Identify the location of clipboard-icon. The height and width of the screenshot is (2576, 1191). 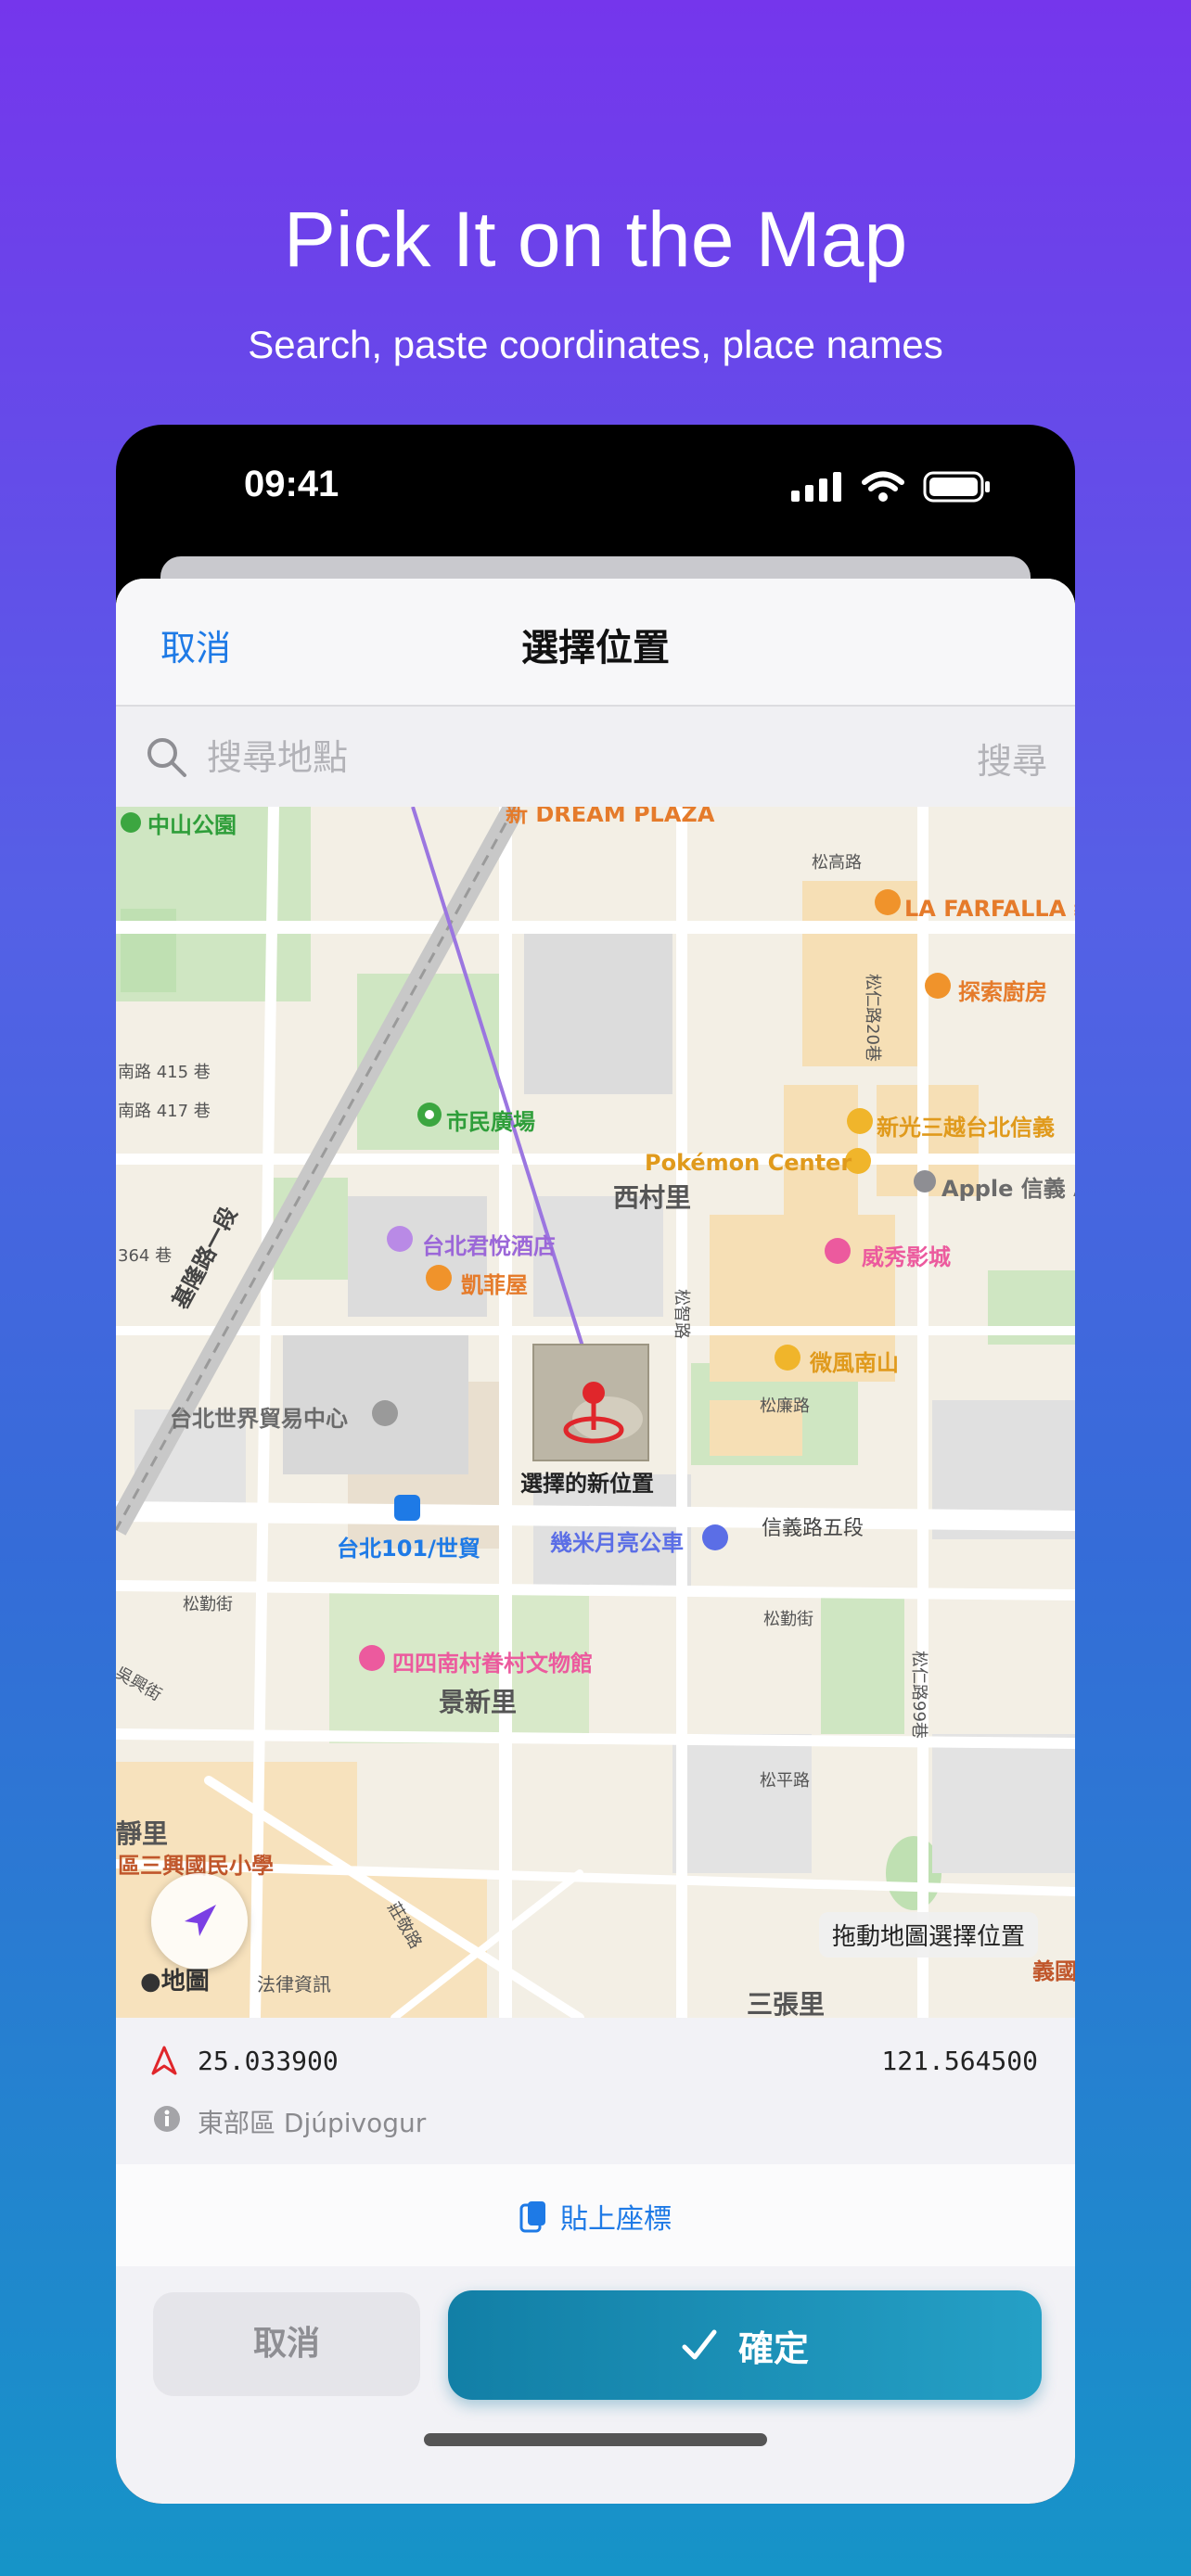
(532, 2217).